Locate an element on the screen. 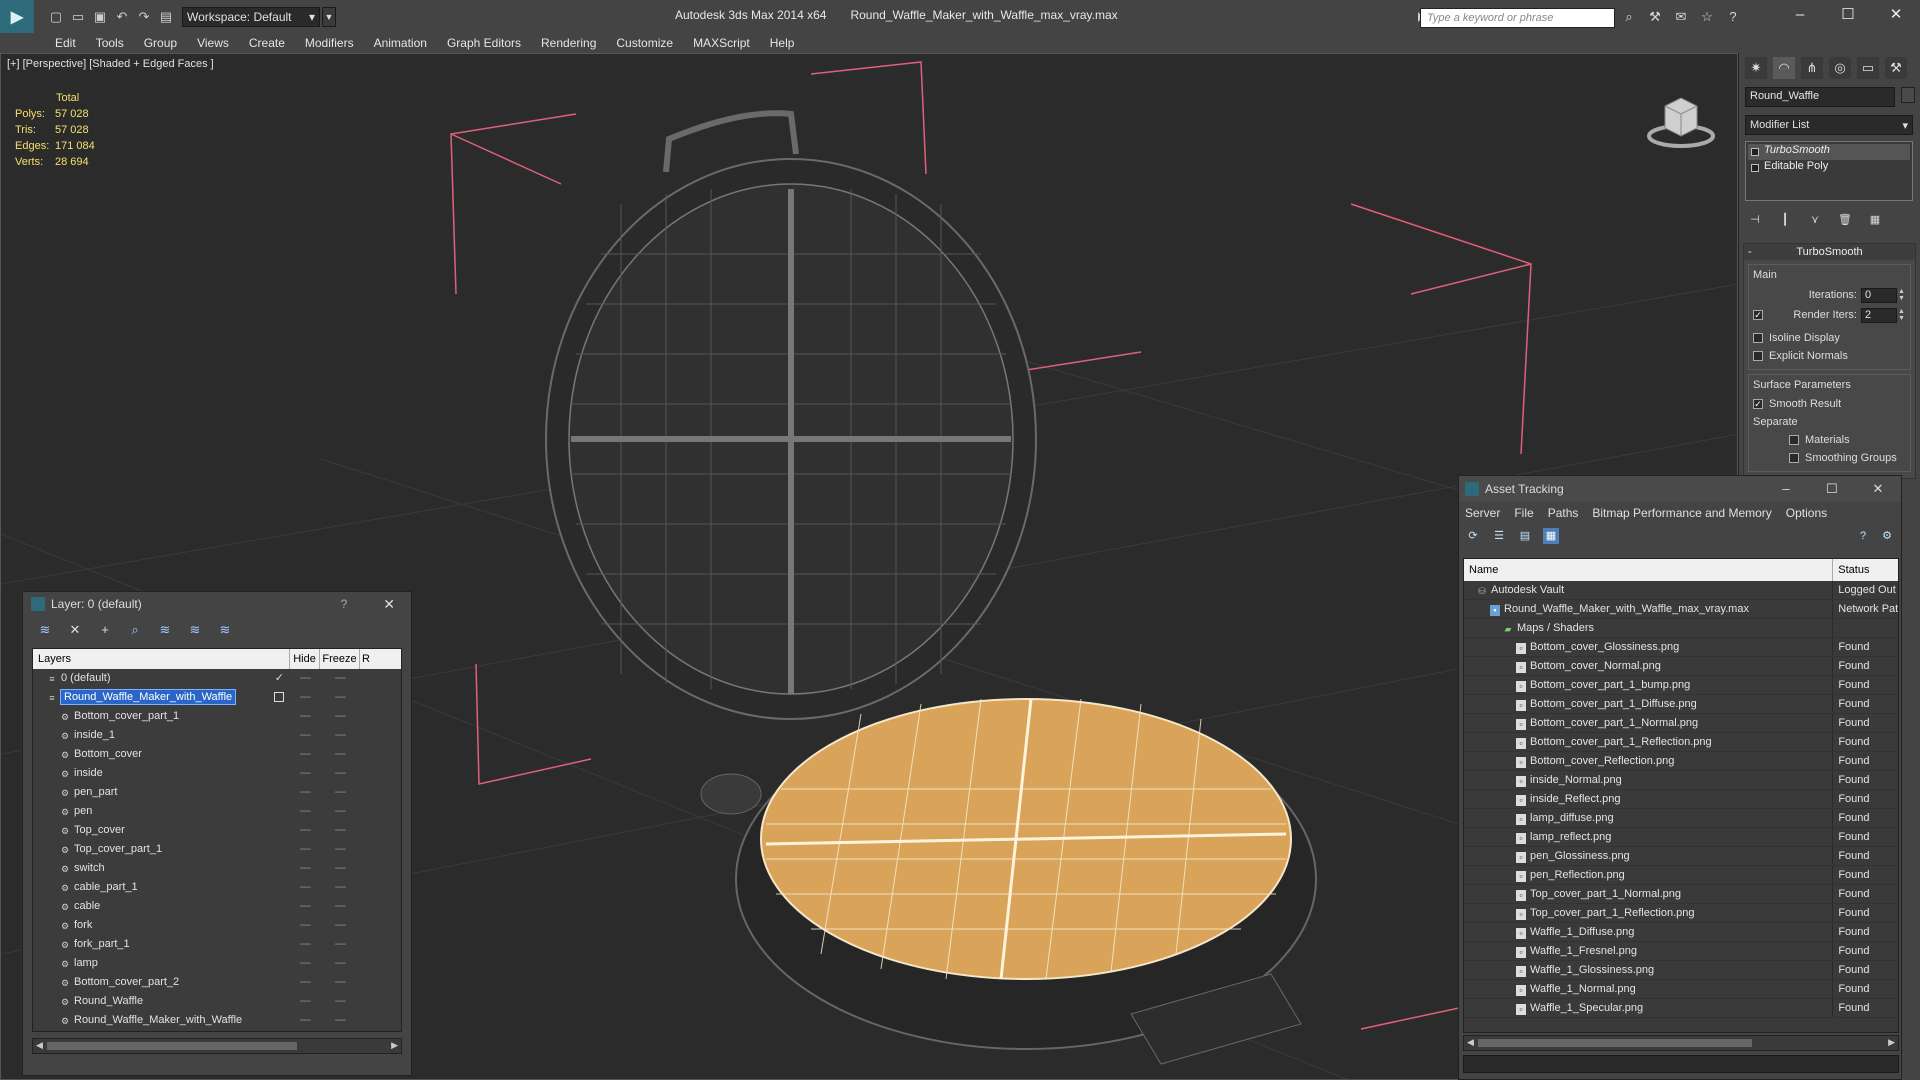  modifier-list-dropdown: Modifier List ▾ is located at coordinates (1829, 125).